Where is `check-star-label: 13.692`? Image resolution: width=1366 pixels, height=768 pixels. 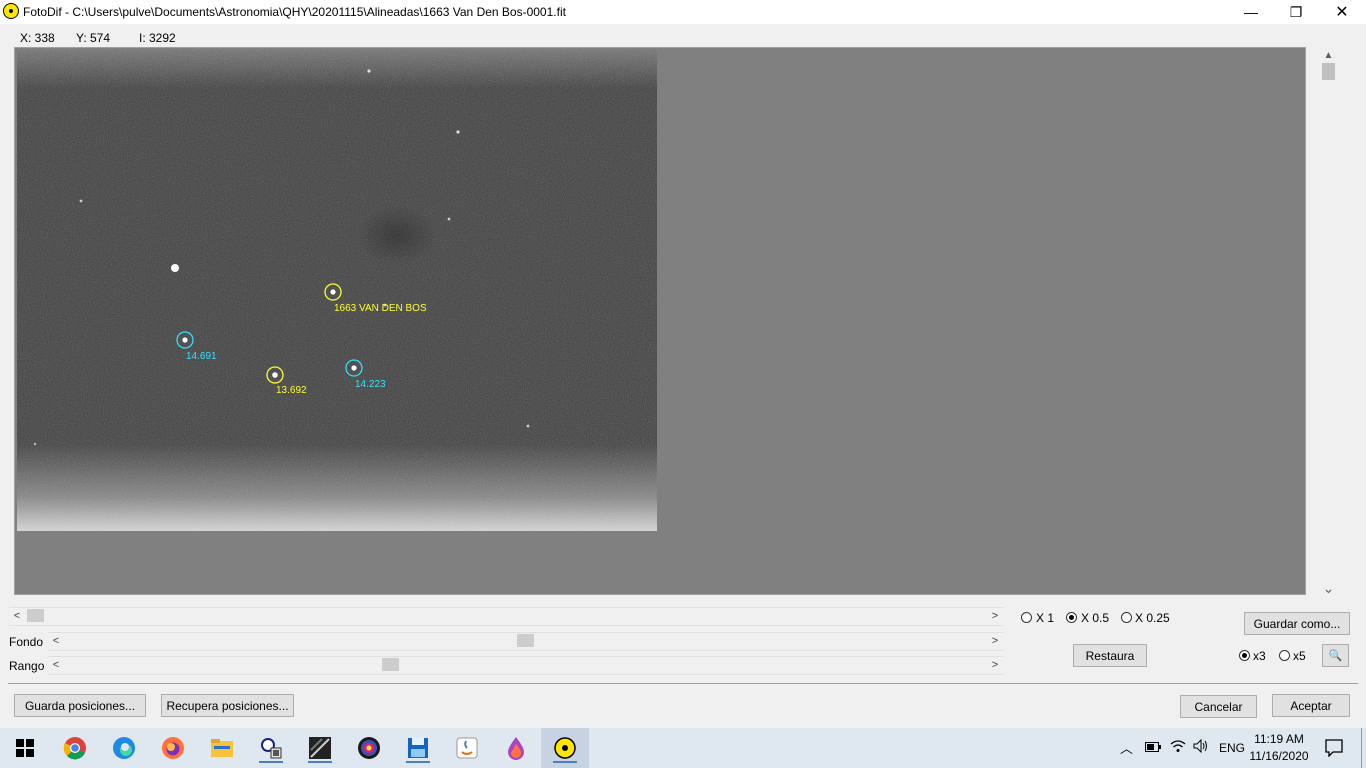 check-star-label: 13.692 is located at coordinates (291, 390).